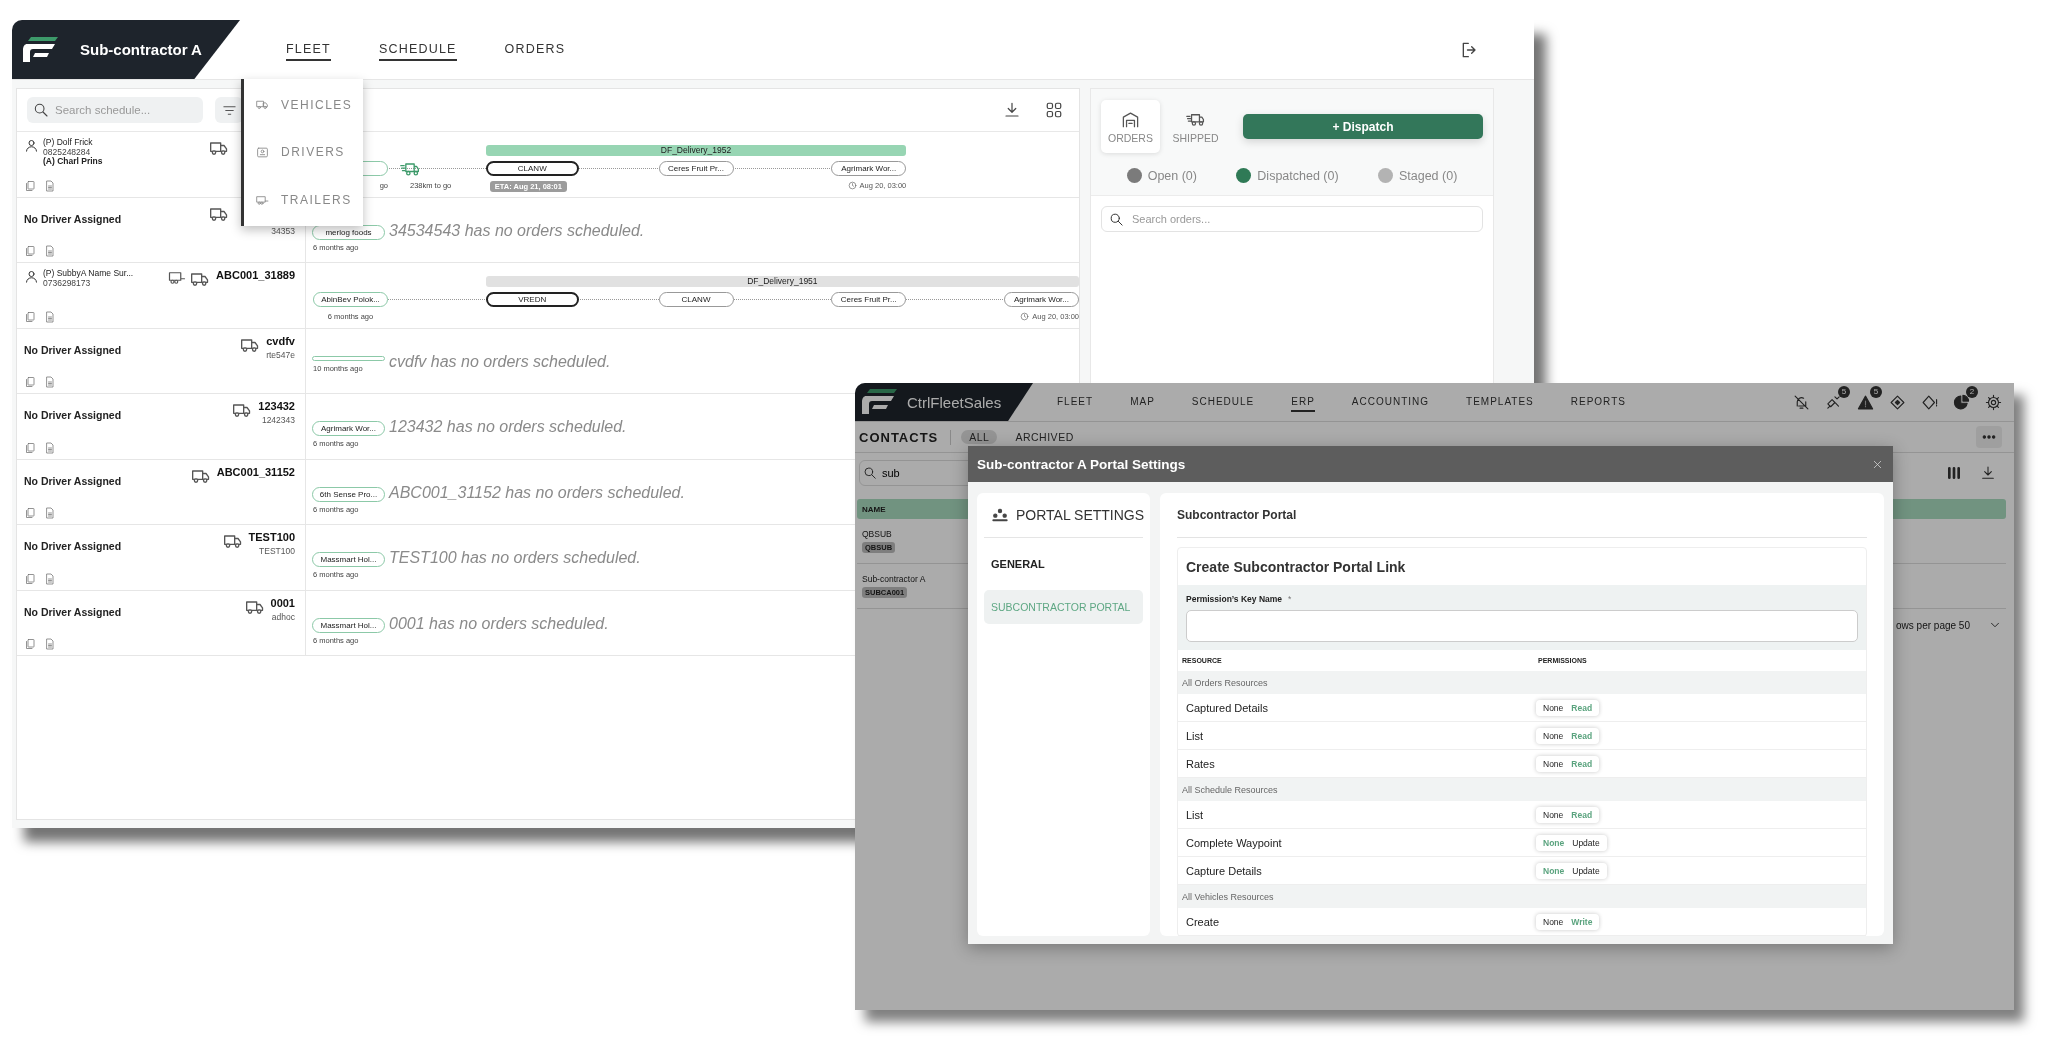 This screenshot has height=1042, width=2056. What do you see at coordinates (515, 558) in the screenshot?
I see `empty-message: TEST100 has no orders scheduled.` at bounding box center [515, 558].